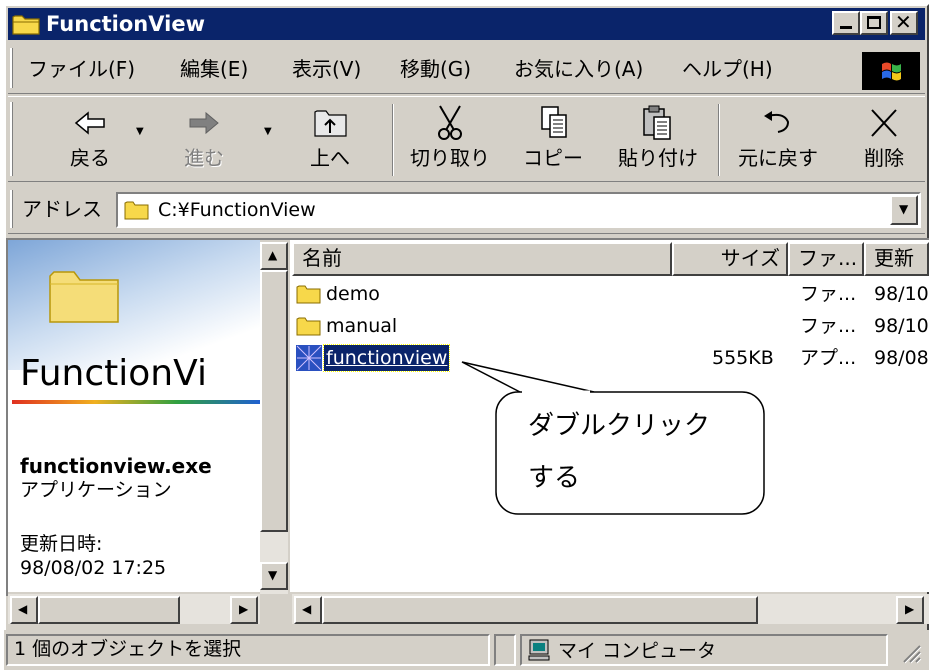  I want to click on scroll-corner, so click(276, 610).